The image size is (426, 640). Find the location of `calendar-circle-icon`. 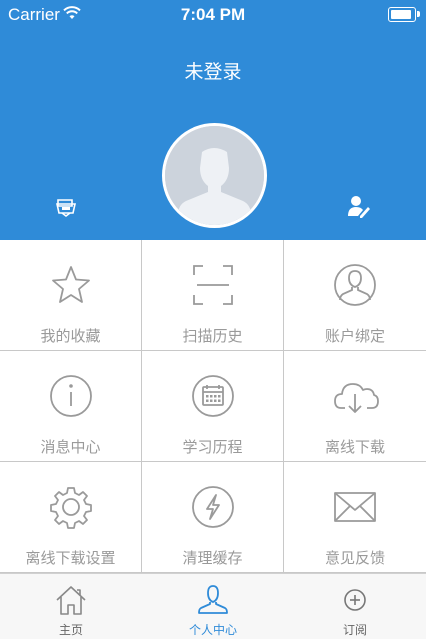

calendar-circle-icon is located at coordinates (212, 396).